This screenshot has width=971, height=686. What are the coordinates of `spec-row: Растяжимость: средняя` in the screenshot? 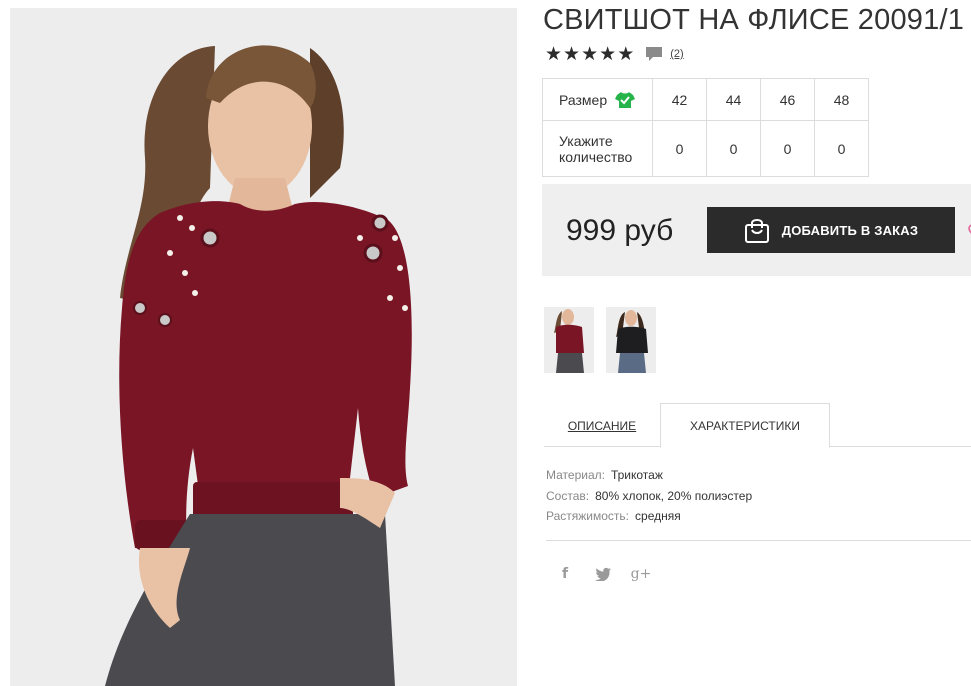 It's located at (649, 516).